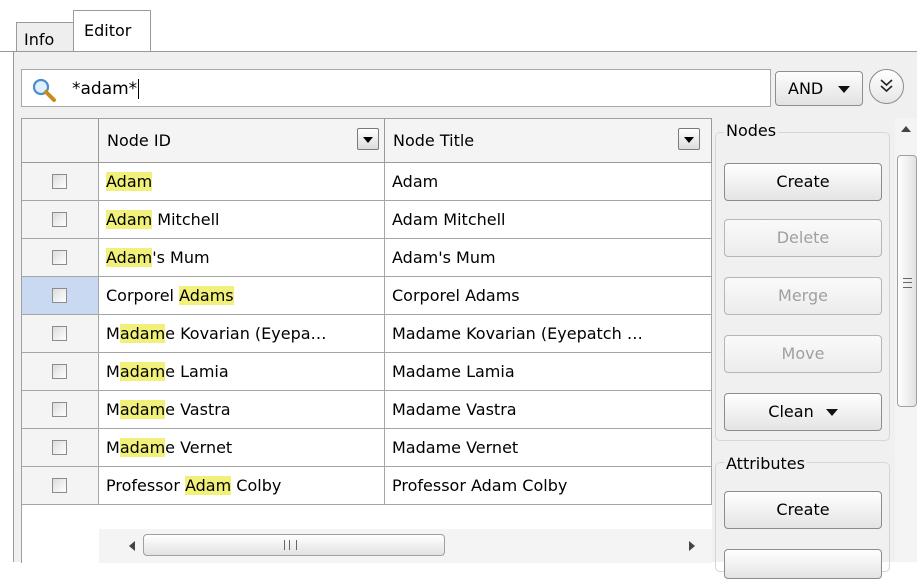 Image resolution: width=917 pixels, height=579 pixels. What do you see at coordinates (290, 545) in the screenshot?
I see `grip-icon` at bounding box center [290, 545].